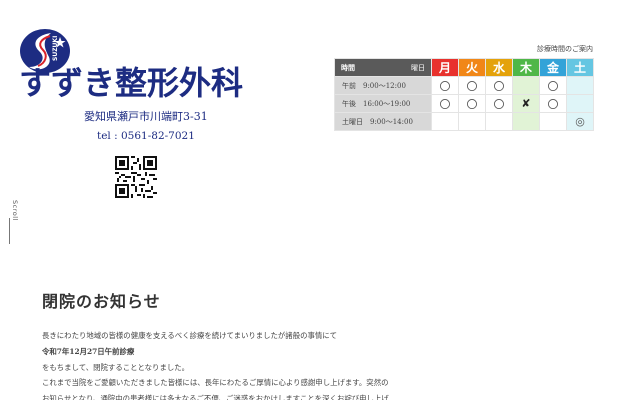 Image resolution: width=640 pixels, height=400 pixels. What do you see at coordinates (553, 104) in the screenshot?
I see `mark-afternoon-fri: 〇` at bounding box center [553, 104].